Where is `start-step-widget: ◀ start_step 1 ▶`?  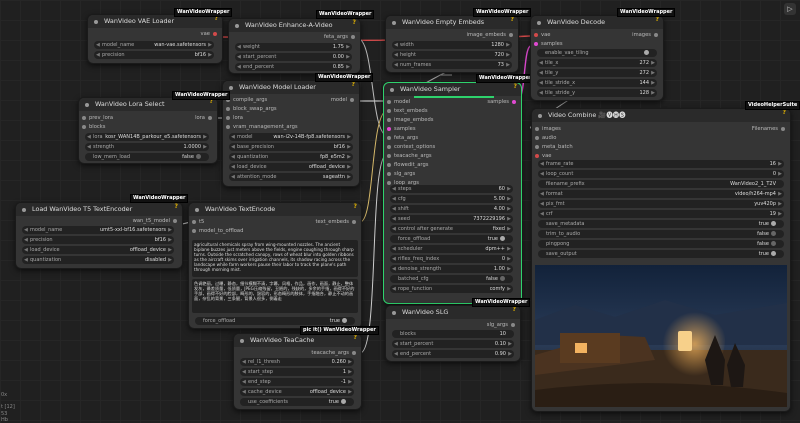
start-step-widget: ◀ start_step 1 ▶ is located at coordinates (297, 372).